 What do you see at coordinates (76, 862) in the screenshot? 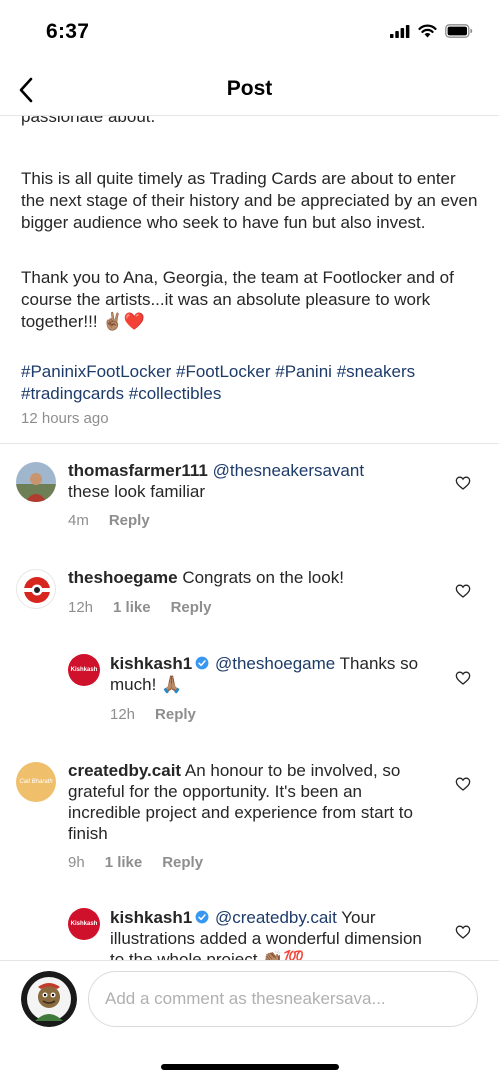
I see `comment-time: 9h` at bounding box center [76, 862].